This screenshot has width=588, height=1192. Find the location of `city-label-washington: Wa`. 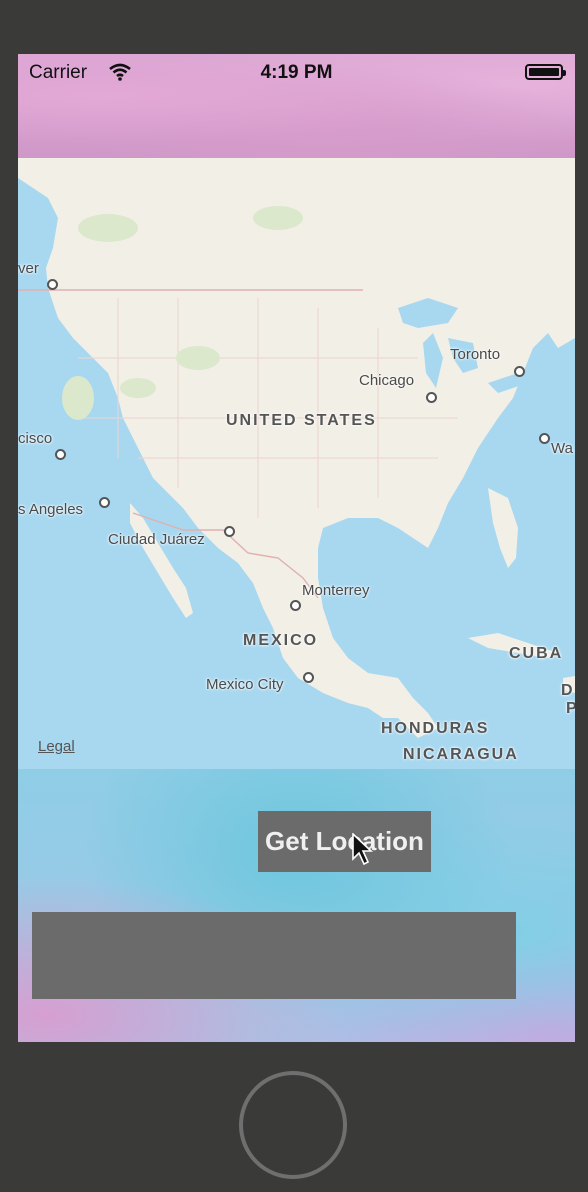

city-label-washington: Wa is located at coordinates (562, 448).